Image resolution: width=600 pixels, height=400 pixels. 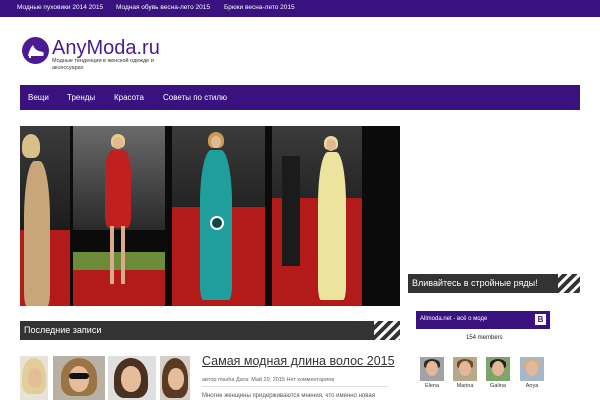 I want to click on member-name: Galina, so click(x=498, y=386).